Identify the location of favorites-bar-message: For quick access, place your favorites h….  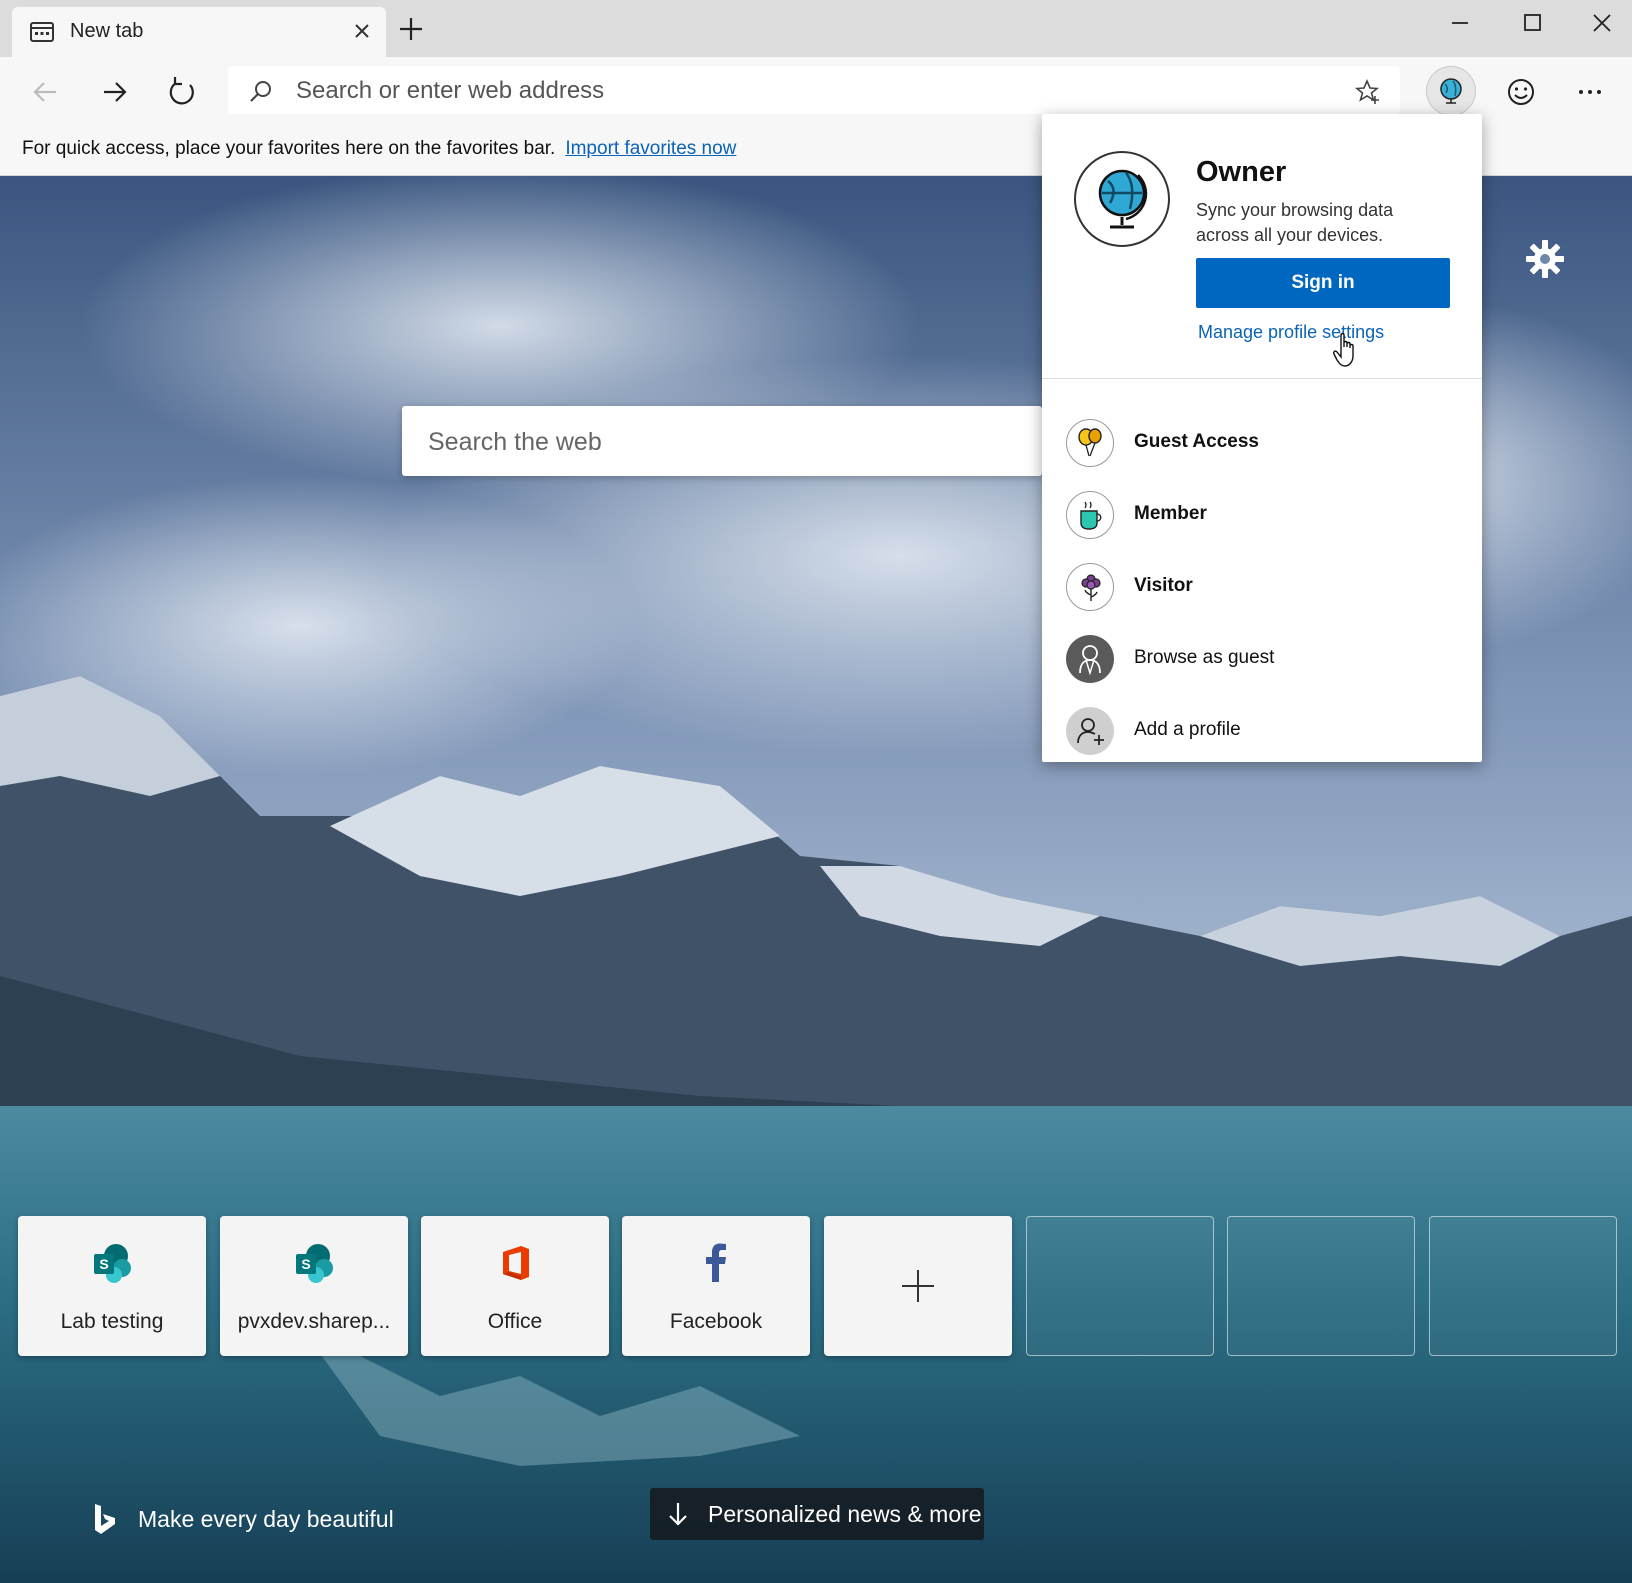
(379, 149).